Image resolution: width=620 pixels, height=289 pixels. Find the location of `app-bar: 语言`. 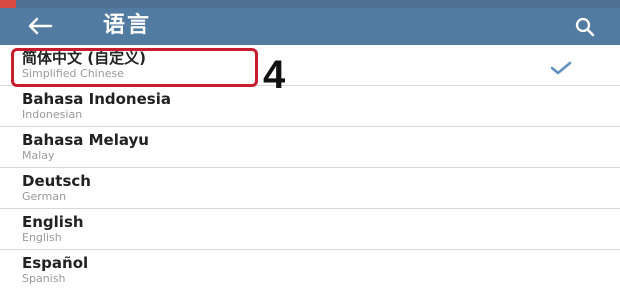

app-bar: 语言 is located at coordinates (310, 26).